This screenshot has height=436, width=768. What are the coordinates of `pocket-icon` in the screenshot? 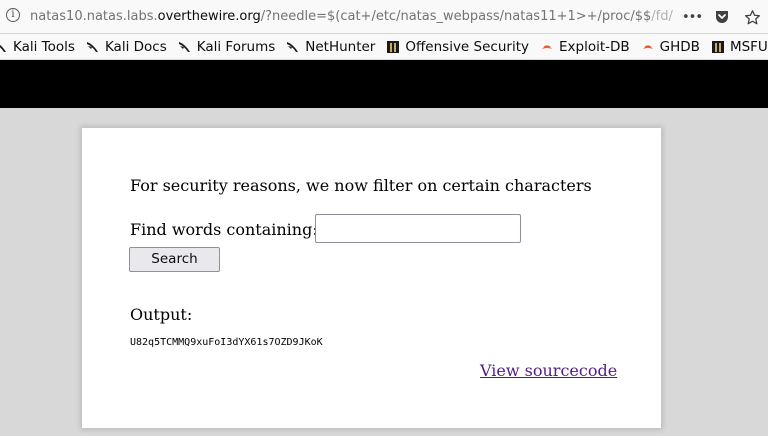 It's located at (722, 17).